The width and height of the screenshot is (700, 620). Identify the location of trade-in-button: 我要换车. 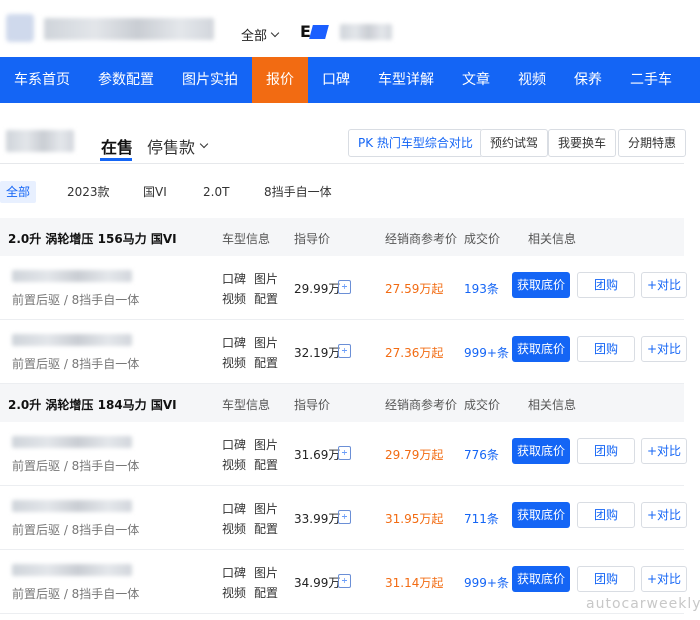
(582, 143).